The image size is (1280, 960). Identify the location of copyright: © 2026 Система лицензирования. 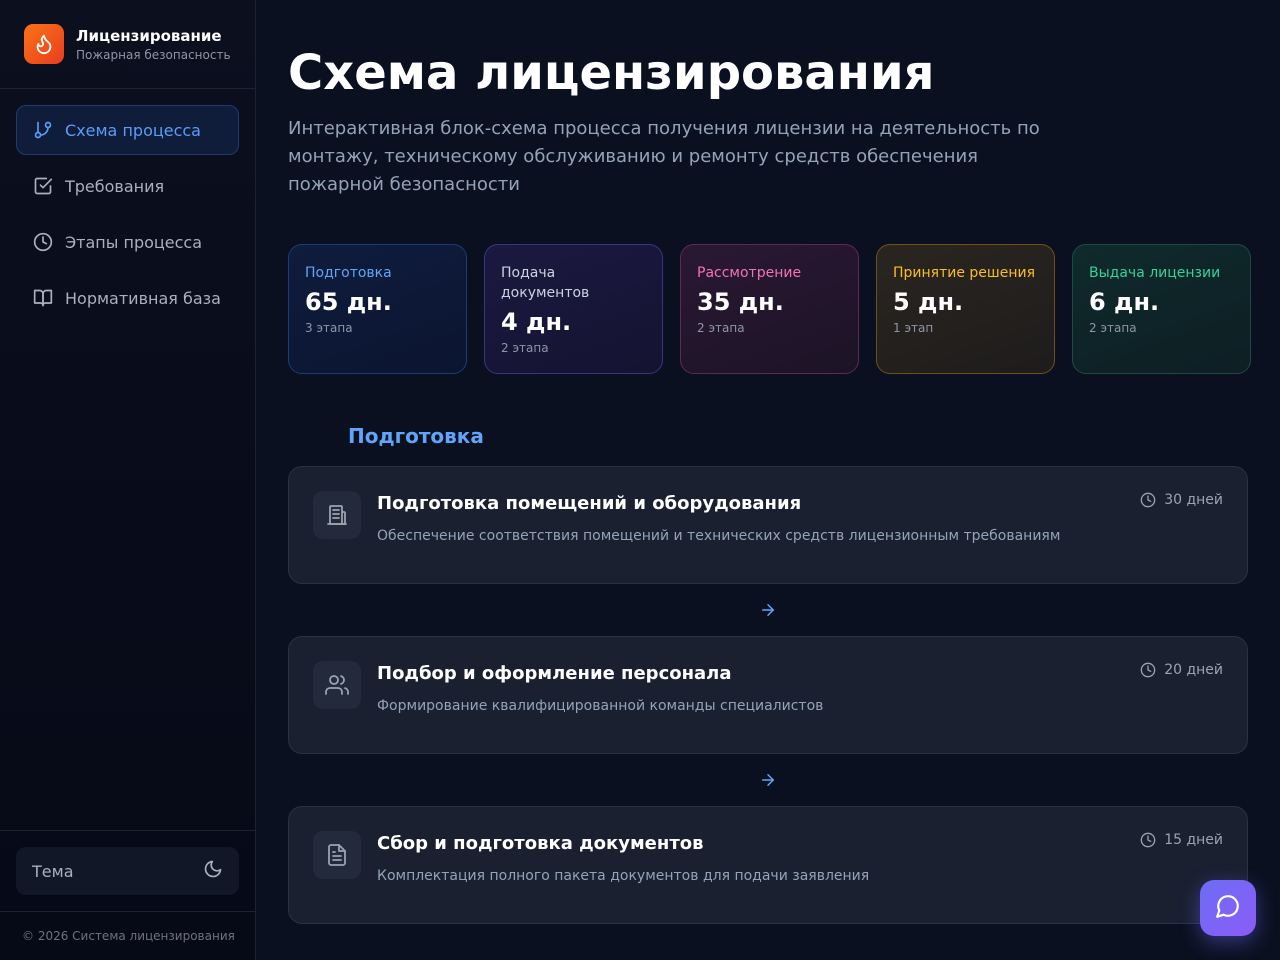
(128, 936).